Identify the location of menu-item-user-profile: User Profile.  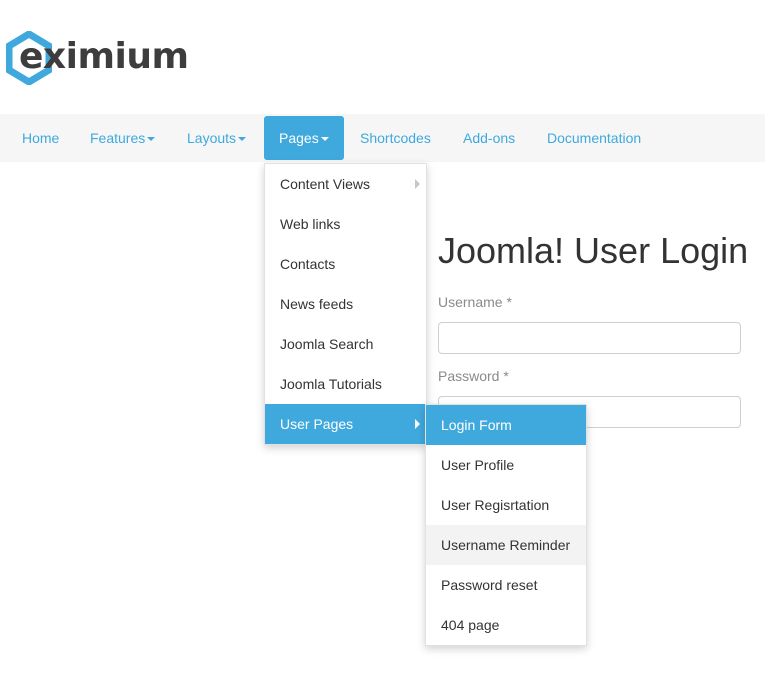
(506, 465).